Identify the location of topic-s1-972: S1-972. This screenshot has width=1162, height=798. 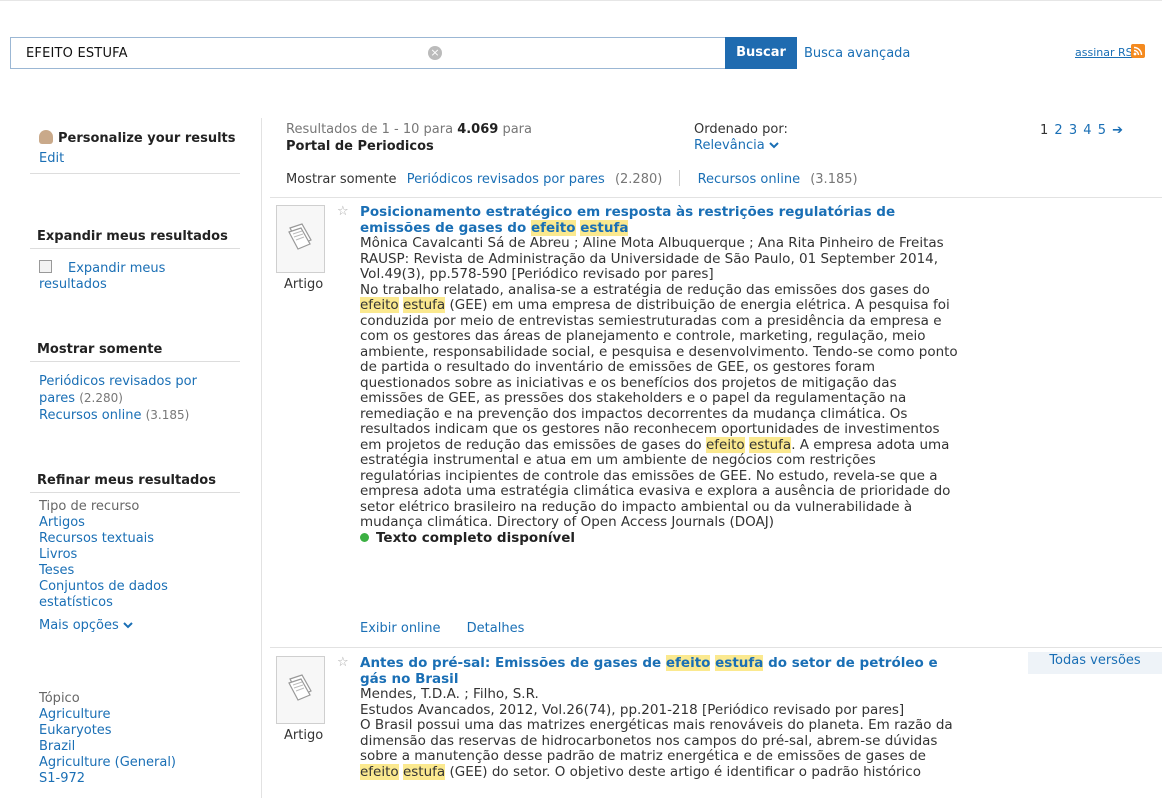
(135, 779).